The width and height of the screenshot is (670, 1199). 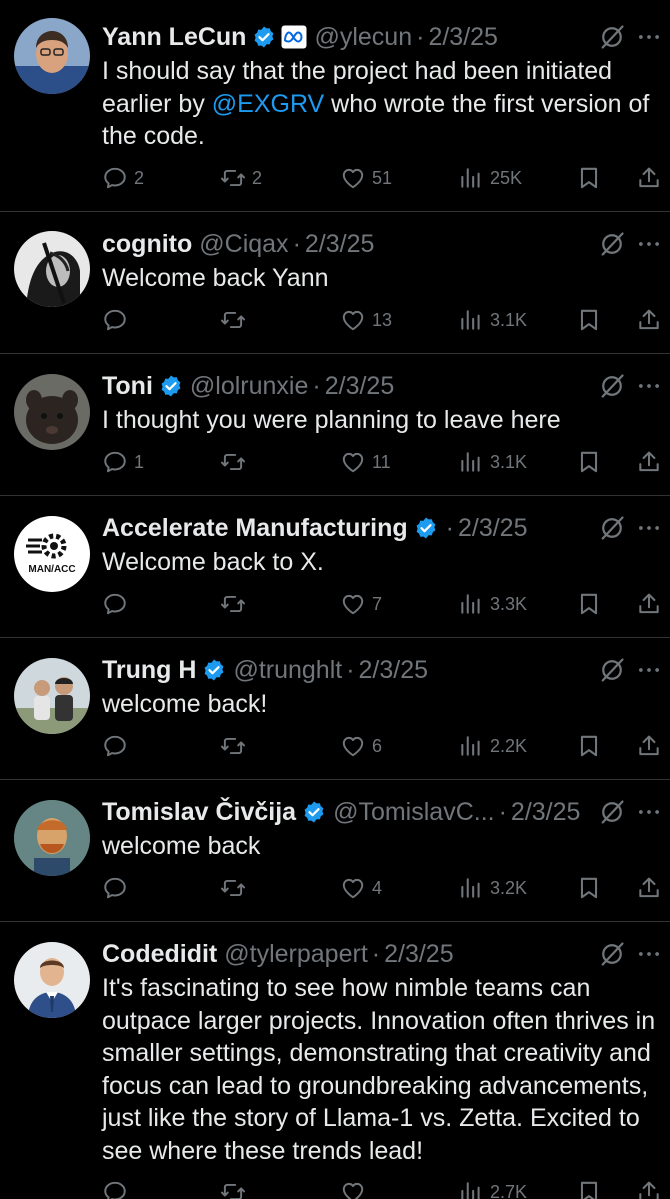 I want to click on reply-button: 2, so click(x=123, y=178).